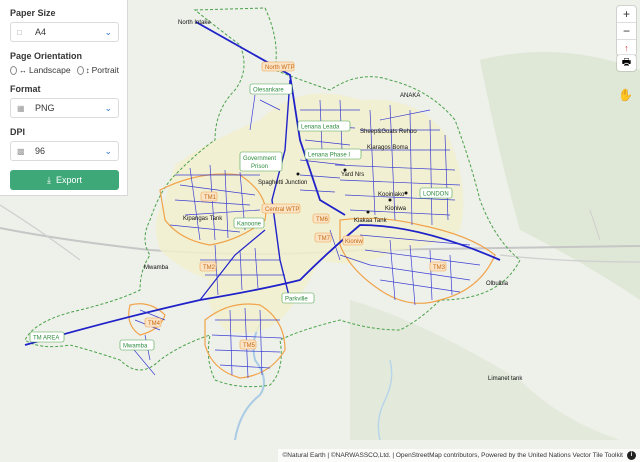 The height and width of the screenshot is (462, 640). I want to click on yard-nrs-label: Yard Nrs, so click(352, 175).